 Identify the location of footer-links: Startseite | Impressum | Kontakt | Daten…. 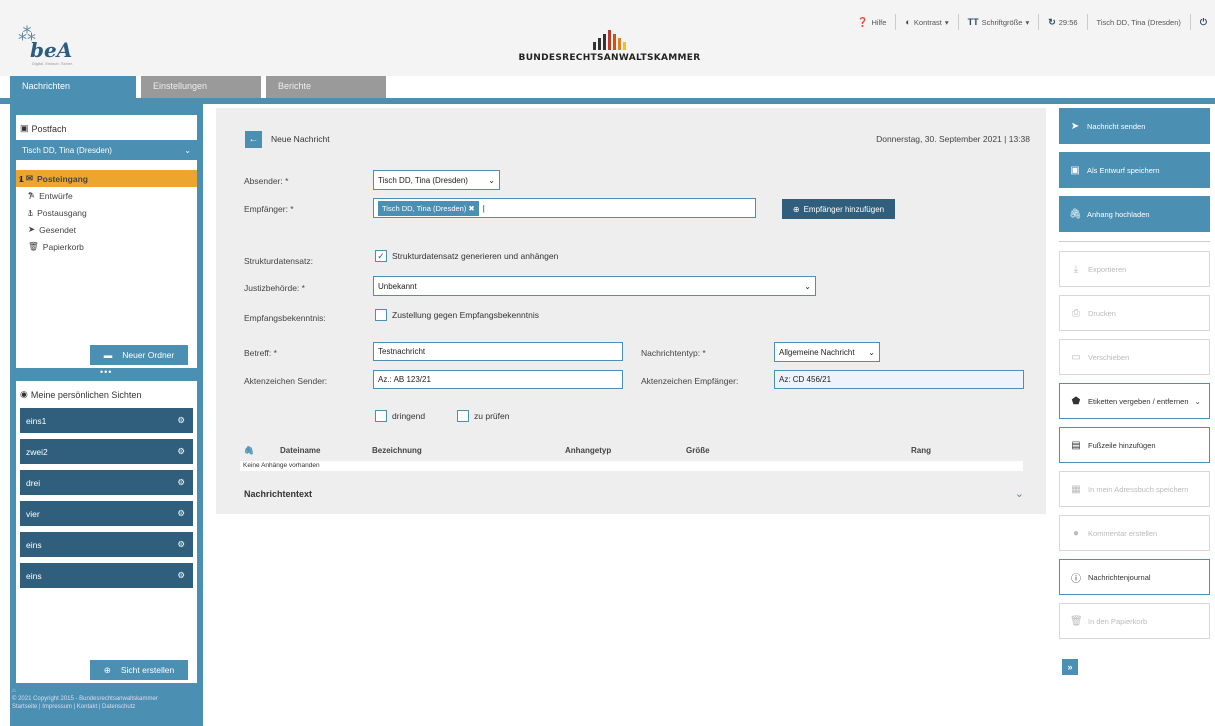
(107, 707).